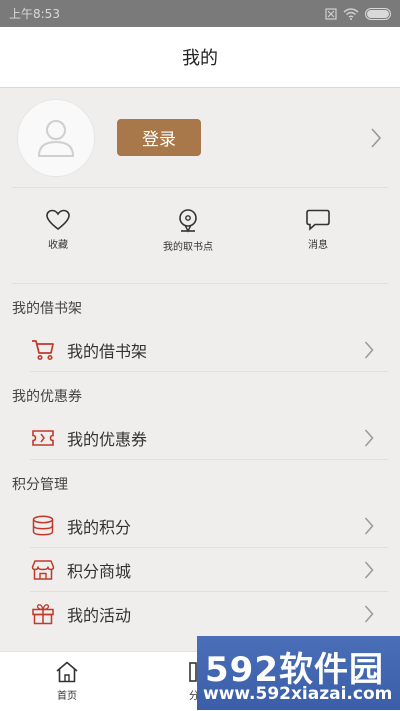  I want to click on title-bar: 我的, so click(200, 57).